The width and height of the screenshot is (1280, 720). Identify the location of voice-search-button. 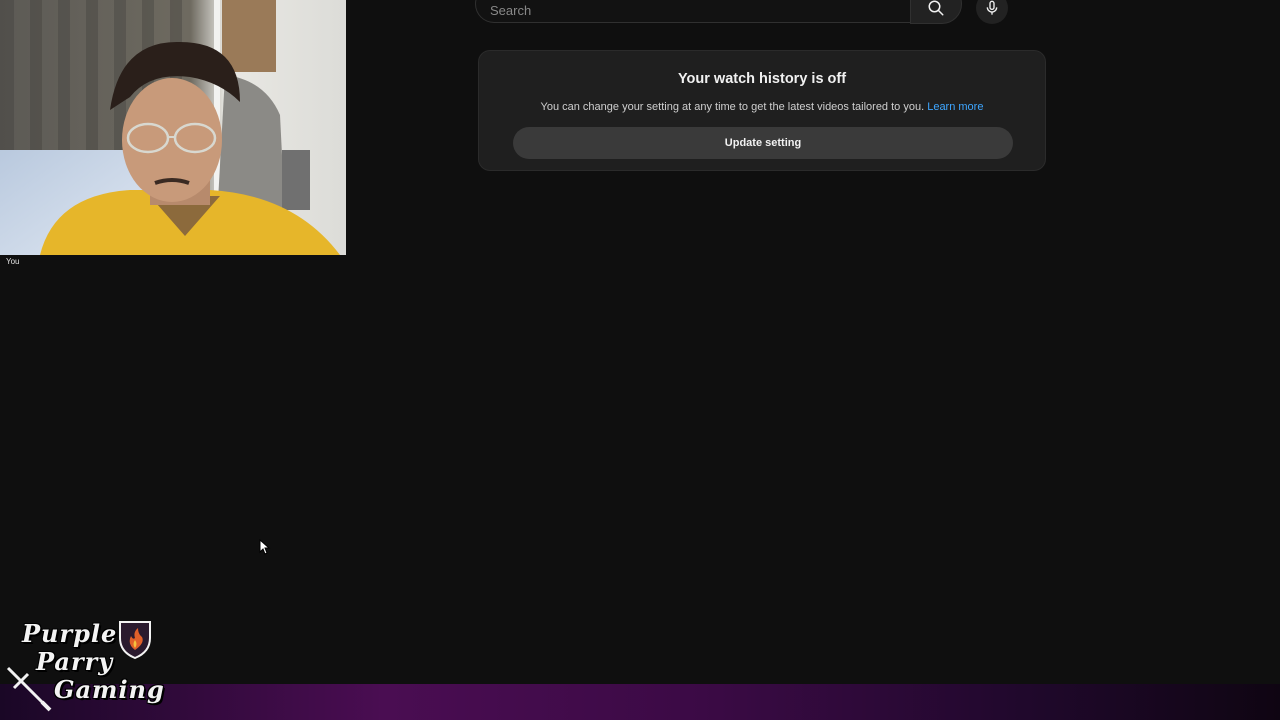
(992, 12).